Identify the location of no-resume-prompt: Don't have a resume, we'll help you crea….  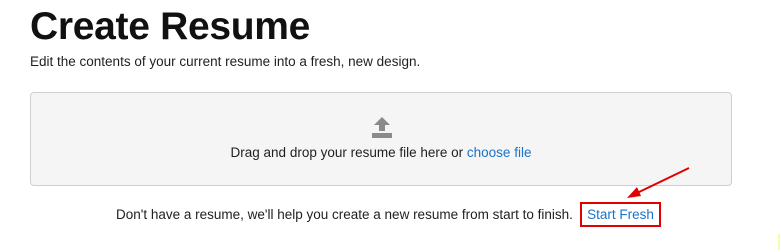
(344, 214).